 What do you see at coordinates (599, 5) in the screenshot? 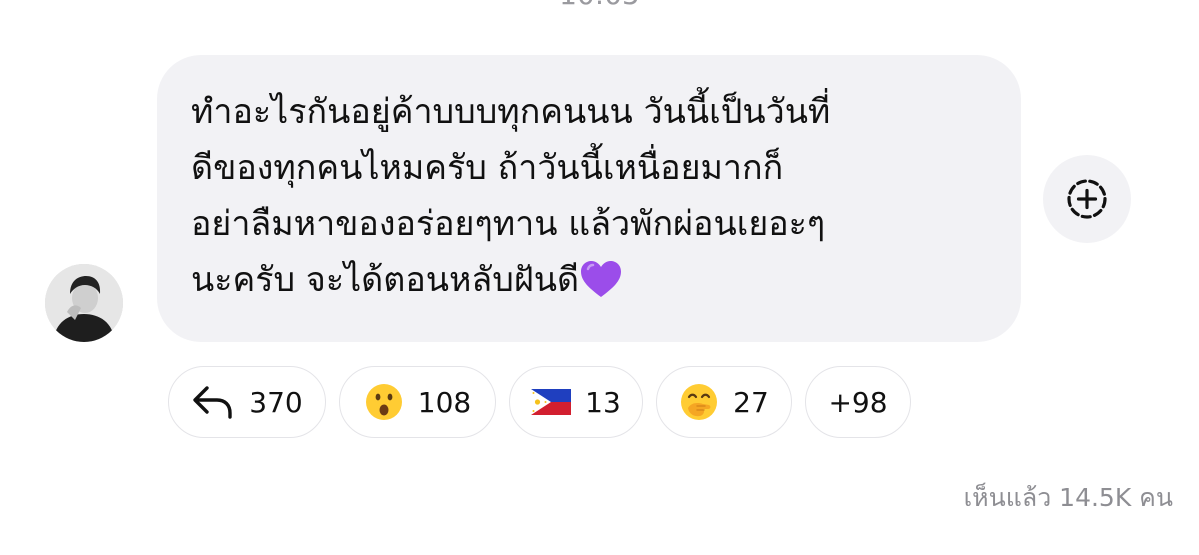
I see `message-timestamp: 10:05` at bounding box center [599, 5].